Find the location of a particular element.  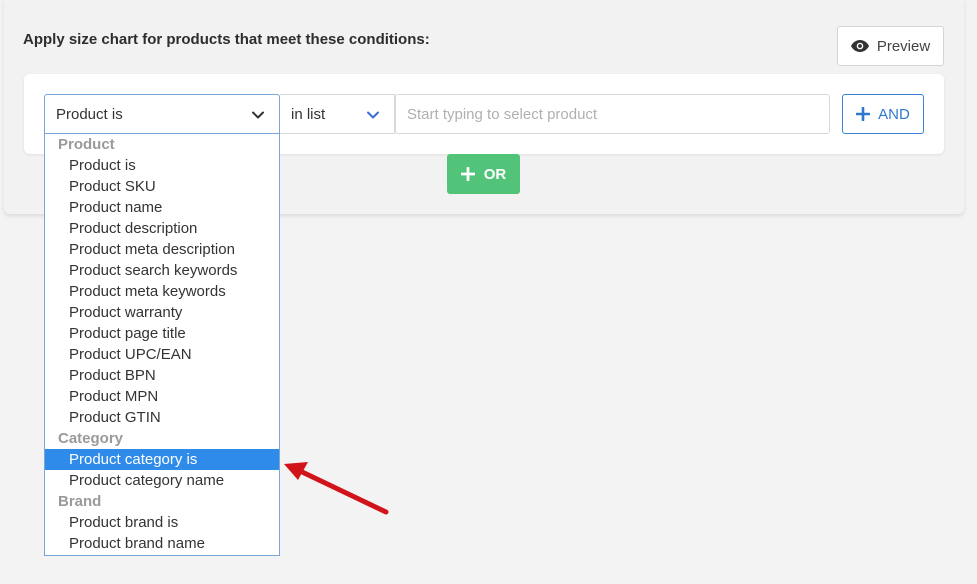

dropdown-option: Product search keywords is located at coordinates (162, 270).